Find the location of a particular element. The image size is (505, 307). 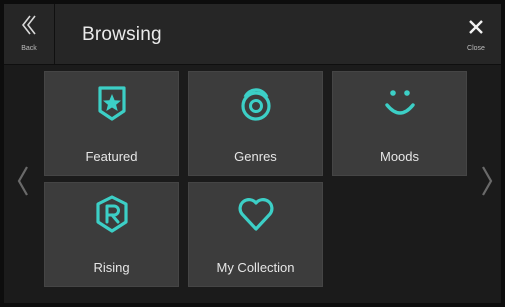

tile-moods: Moods is located at coordinates (399, 123).